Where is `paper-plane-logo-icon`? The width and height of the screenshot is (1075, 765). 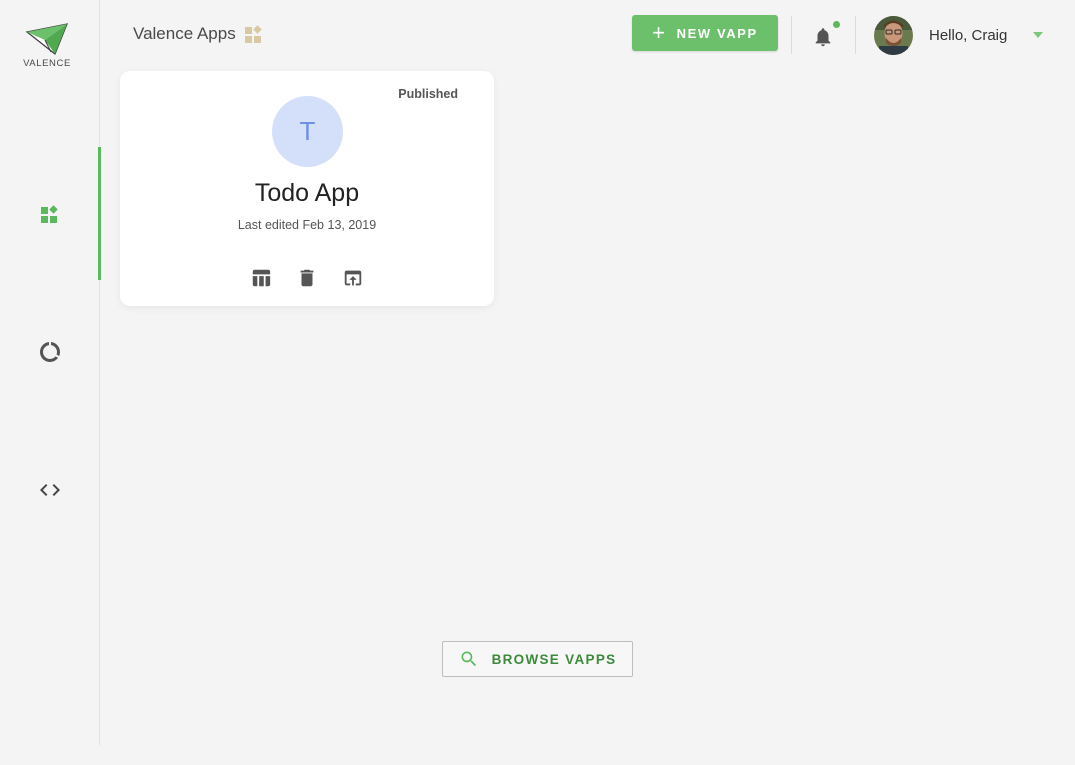
paper-plane-logo-icon is located at coordinates (46, 39).